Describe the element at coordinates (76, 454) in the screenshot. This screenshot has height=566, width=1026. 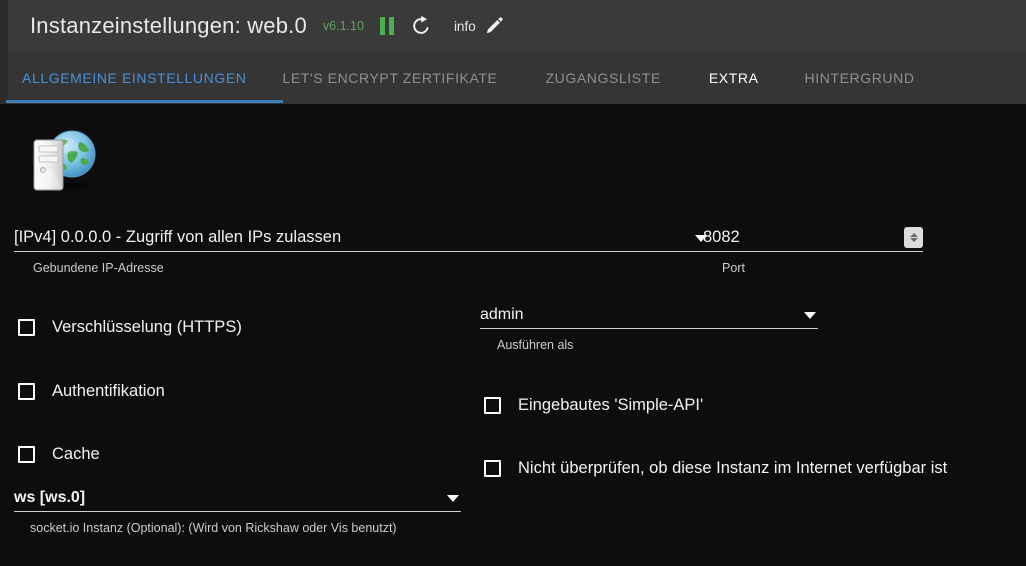
I see `checkbox-label-cache: Cache` at that location.